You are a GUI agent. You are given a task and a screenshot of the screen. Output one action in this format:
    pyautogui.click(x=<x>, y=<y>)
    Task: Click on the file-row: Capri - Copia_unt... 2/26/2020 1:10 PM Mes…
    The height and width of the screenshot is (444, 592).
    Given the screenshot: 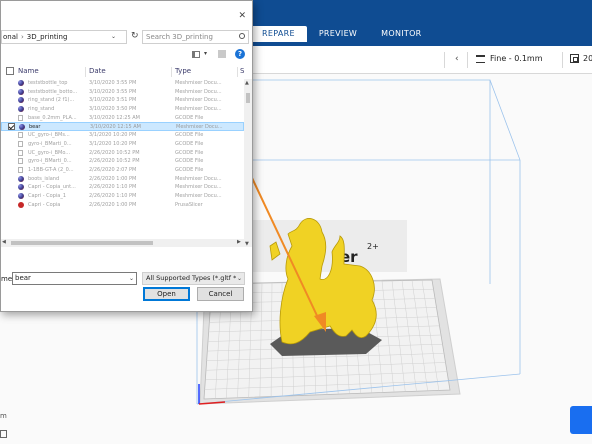 What is the action you would take?
    pyautogui.click(x=122, y=187)
    